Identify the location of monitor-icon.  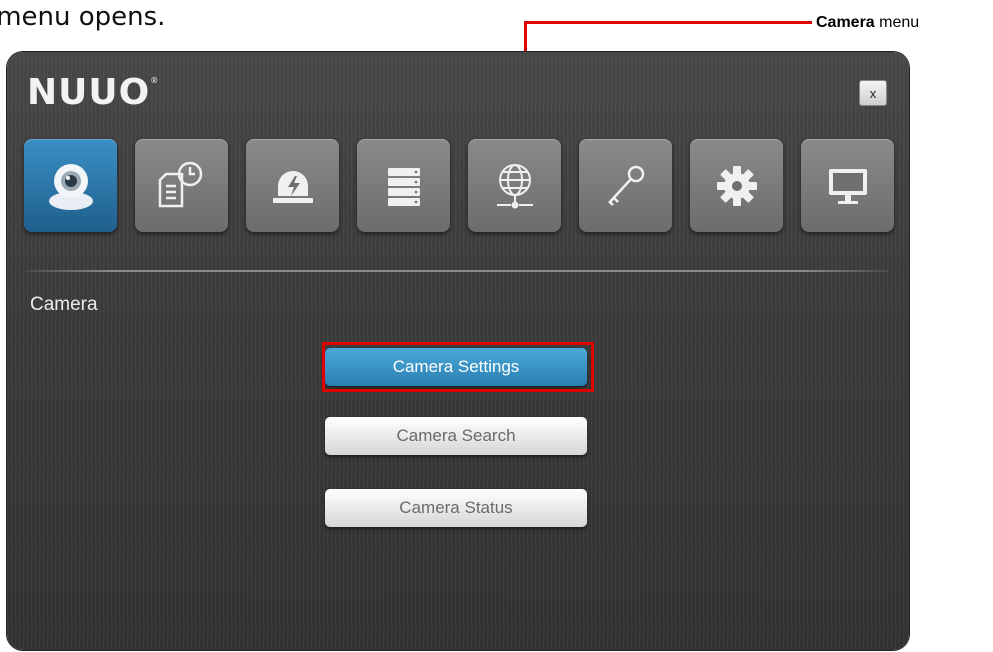
(847, 186).